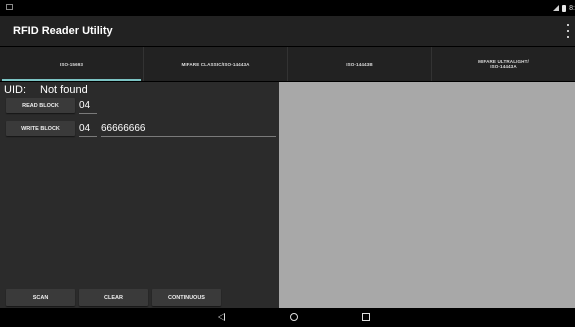  I want to click on tab-mifare-ultralight: MIFARE ULTRALIGHT/ ISO-14443A, so click(503, 64).